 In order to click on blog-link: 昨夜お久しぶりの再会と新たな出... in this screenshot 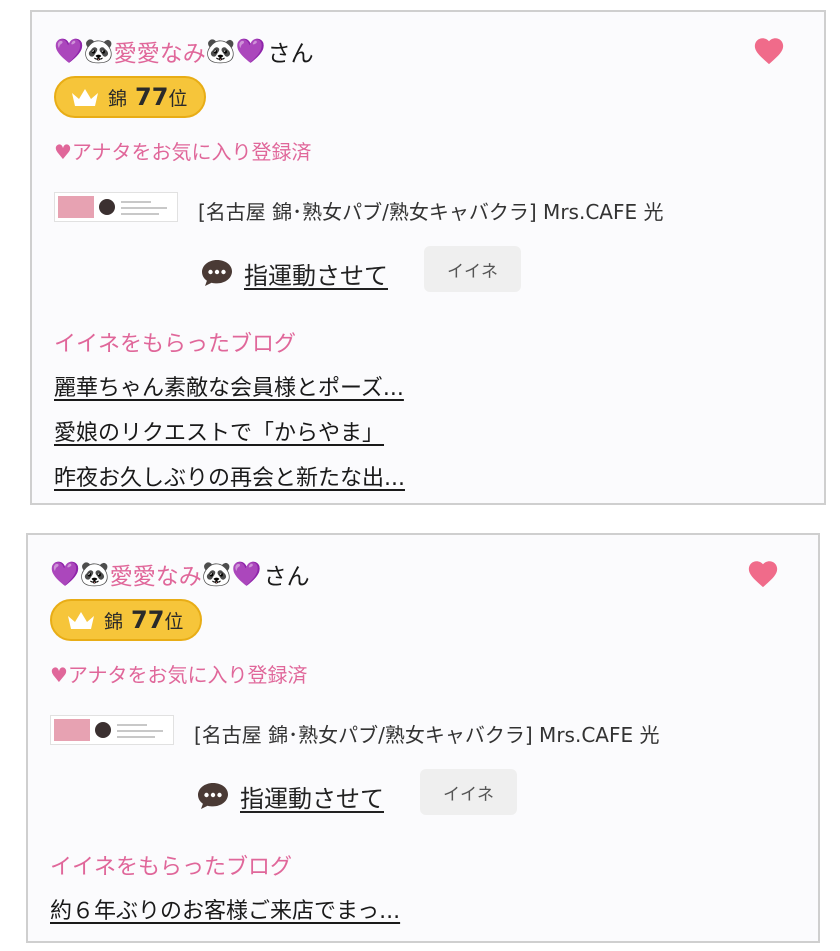, I will do `click(229, 478)`.